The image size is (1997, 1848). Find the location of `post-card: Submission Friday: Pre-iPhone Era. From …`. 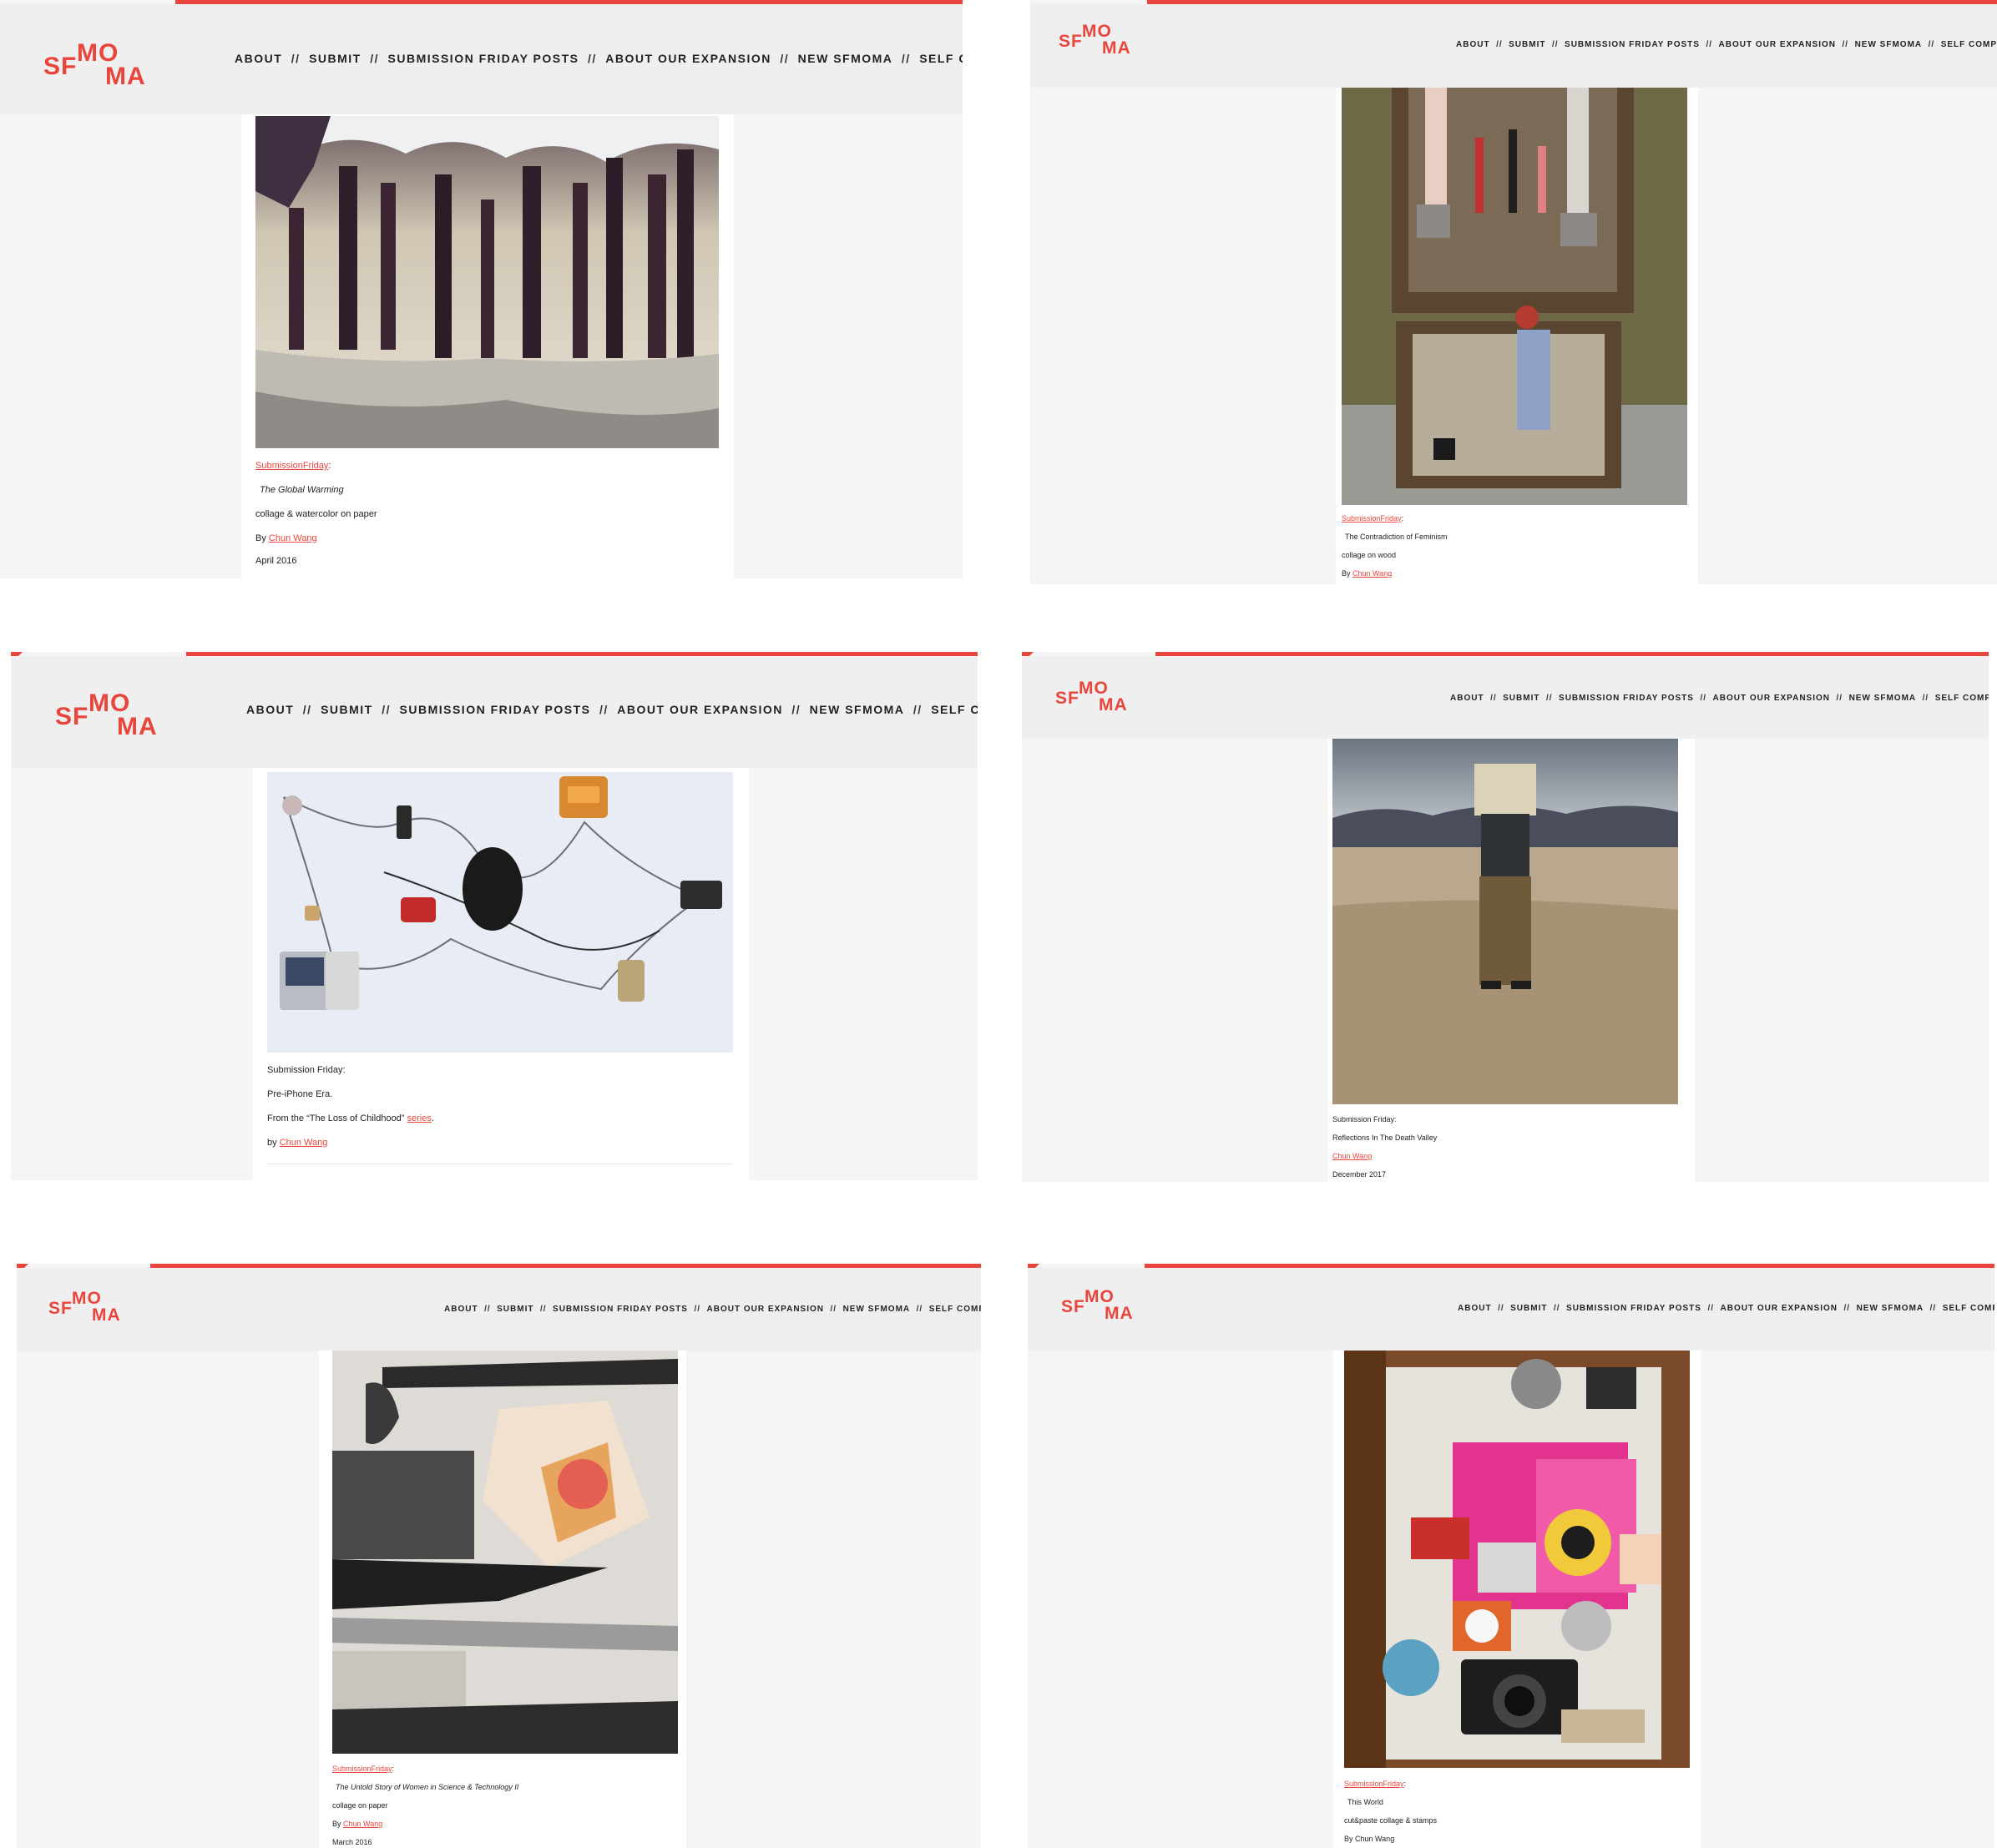

post-card: Submission Friday: Pre-iPhone Era. From … is located at coordinates (501, 974).